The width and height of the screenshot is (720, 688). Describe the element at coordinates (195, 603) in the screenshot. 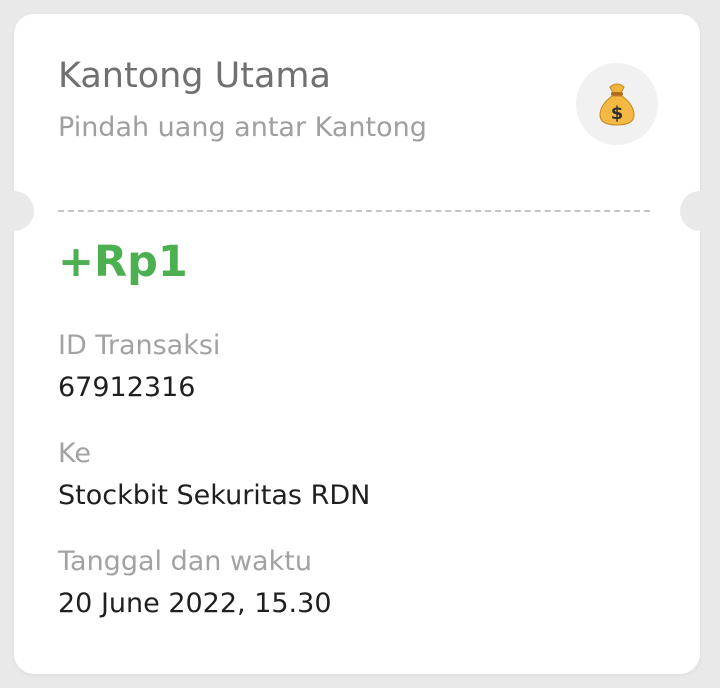

I see `datetime-value: 20 June 2022, 15.30` at that location.